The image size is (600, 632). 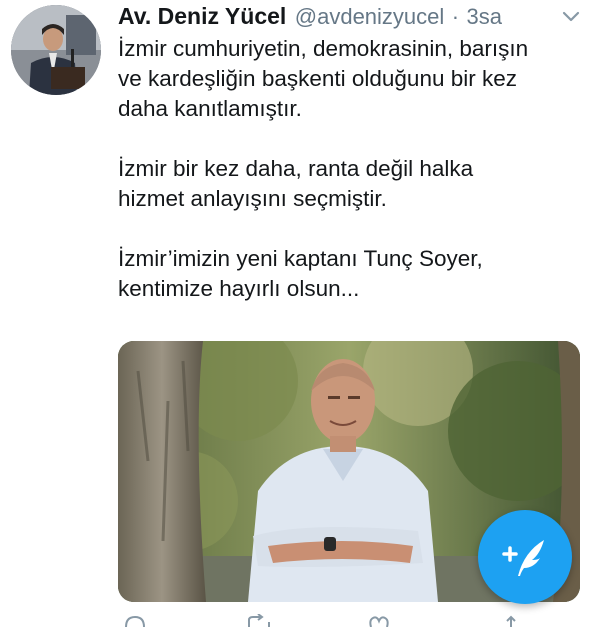 I want to click on timestamp: 3sa, so click(x=484, y=16).